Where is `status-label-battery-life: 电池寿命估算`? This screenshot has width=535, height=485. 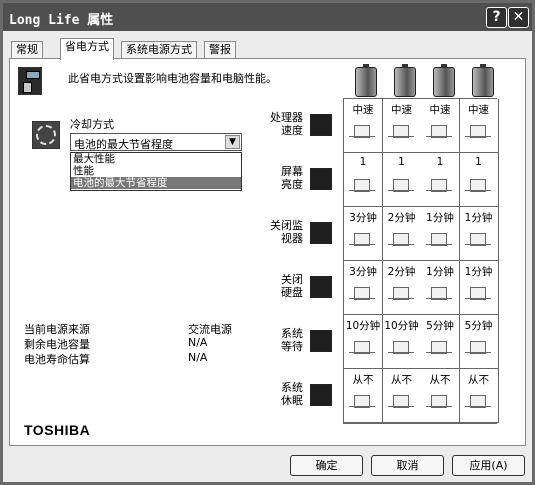 status-label-battery-life: 电池寿命估算 is located at coordinates (57, 359).